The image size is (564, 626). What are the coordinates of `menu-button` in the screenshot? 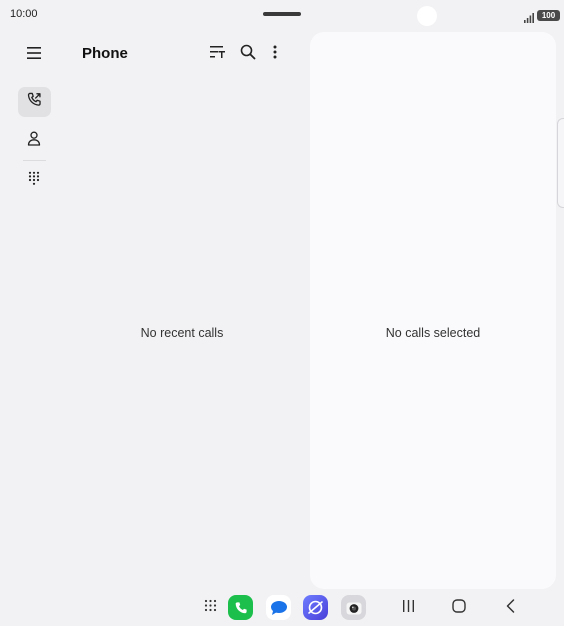 It's located at (34, 55).